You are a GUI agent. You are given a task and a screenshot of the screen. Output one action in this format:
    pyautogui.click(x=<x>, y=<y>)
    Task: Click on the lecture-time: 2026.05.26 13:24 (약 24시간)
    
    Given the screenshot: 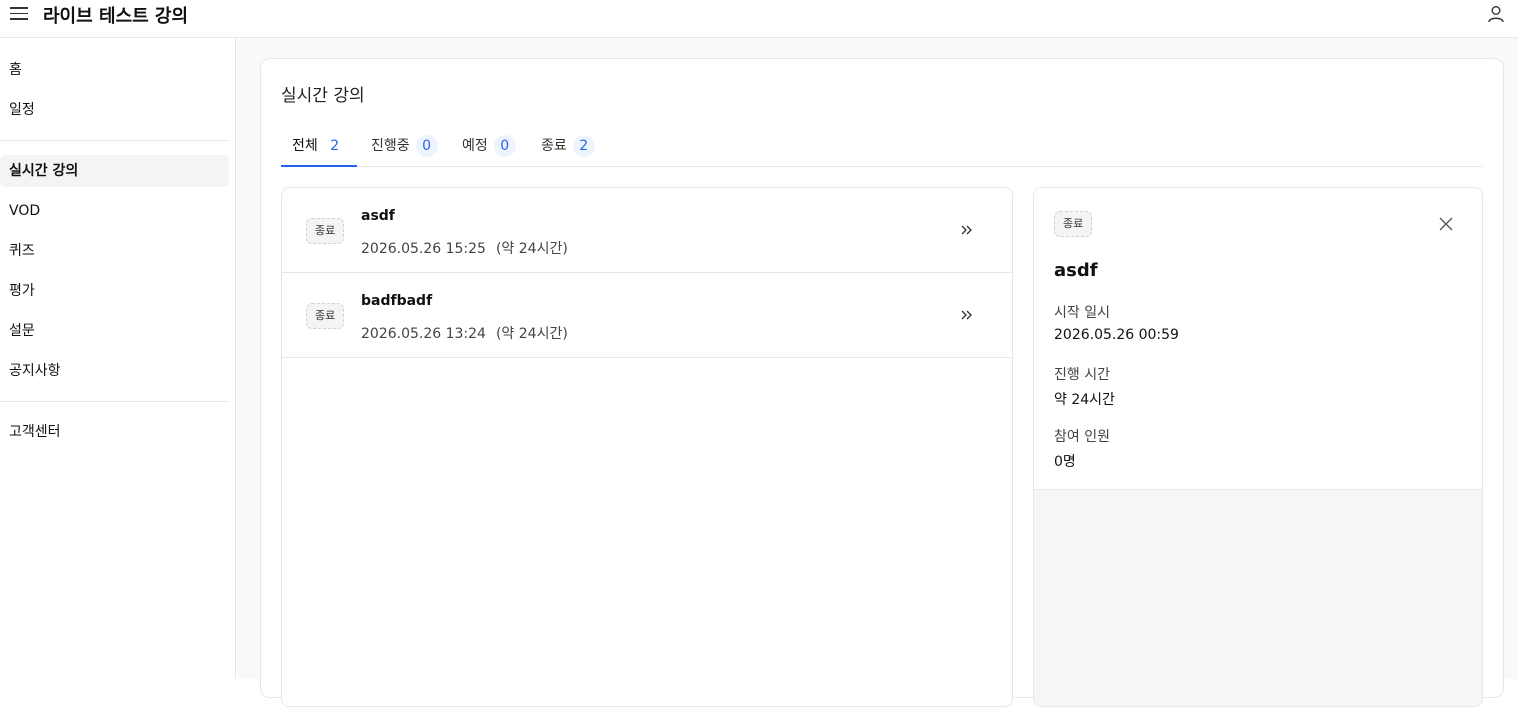 What is the action you would take?
    pyautogui.click(x=464, y=333)
    